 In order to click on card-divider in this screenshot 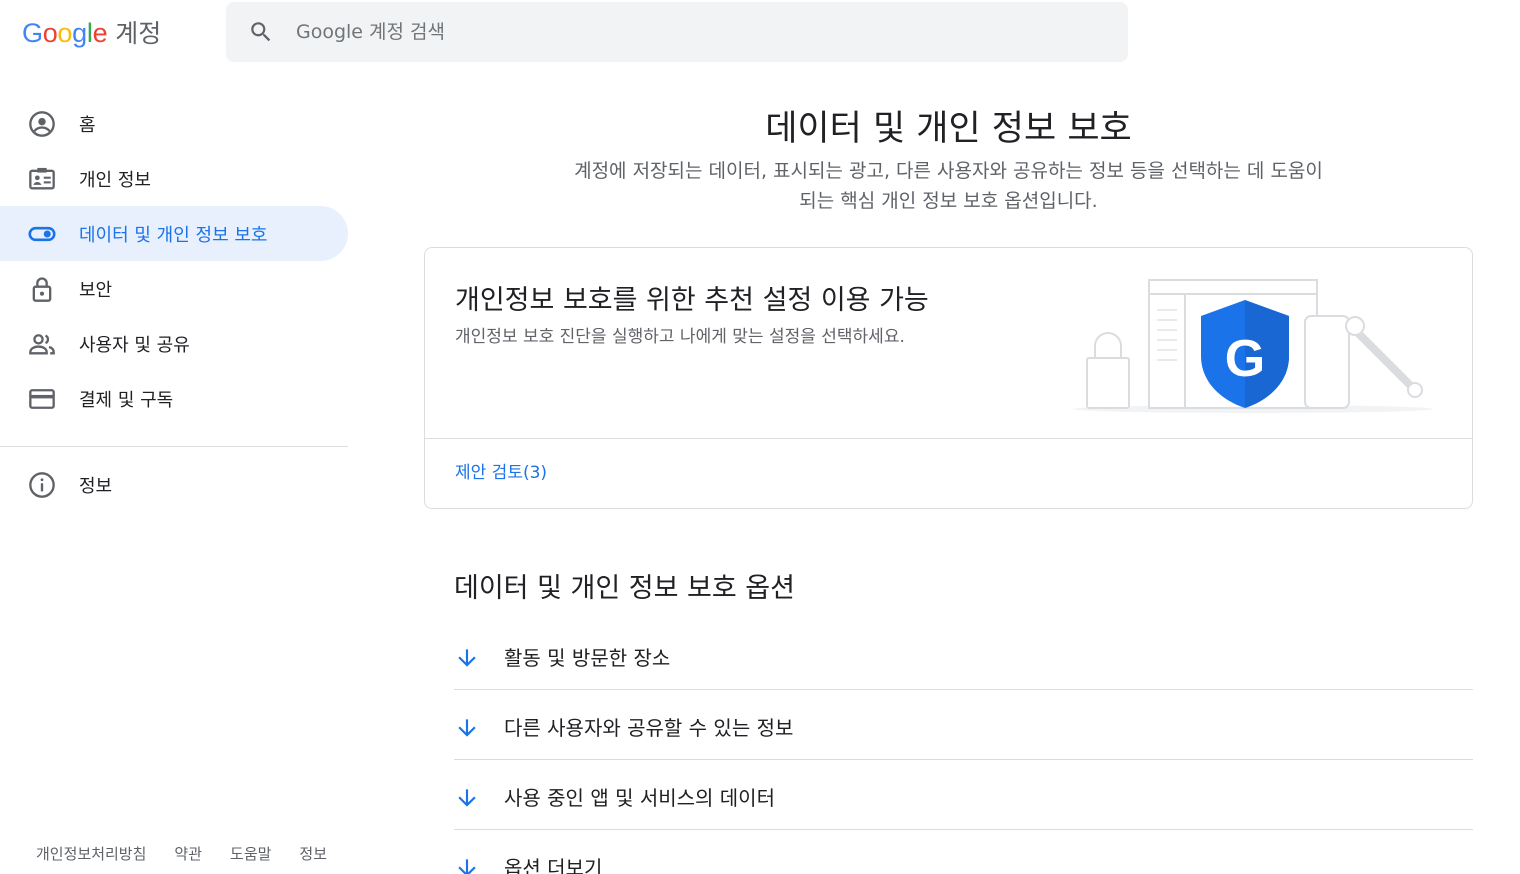, I will do `click(948, 438)`.